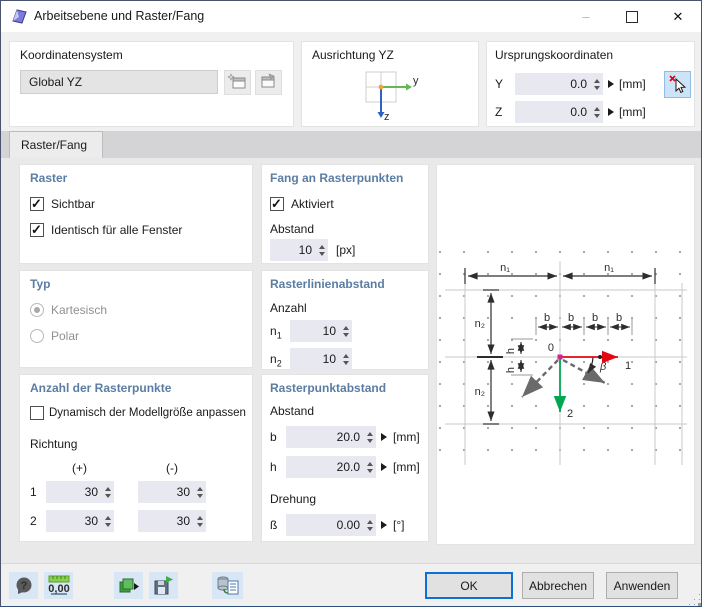  What do you see at coordinates (384, 467) in the screenshot?
I see `h-flyout-arrow-icon` at bounding box center [384, 467].